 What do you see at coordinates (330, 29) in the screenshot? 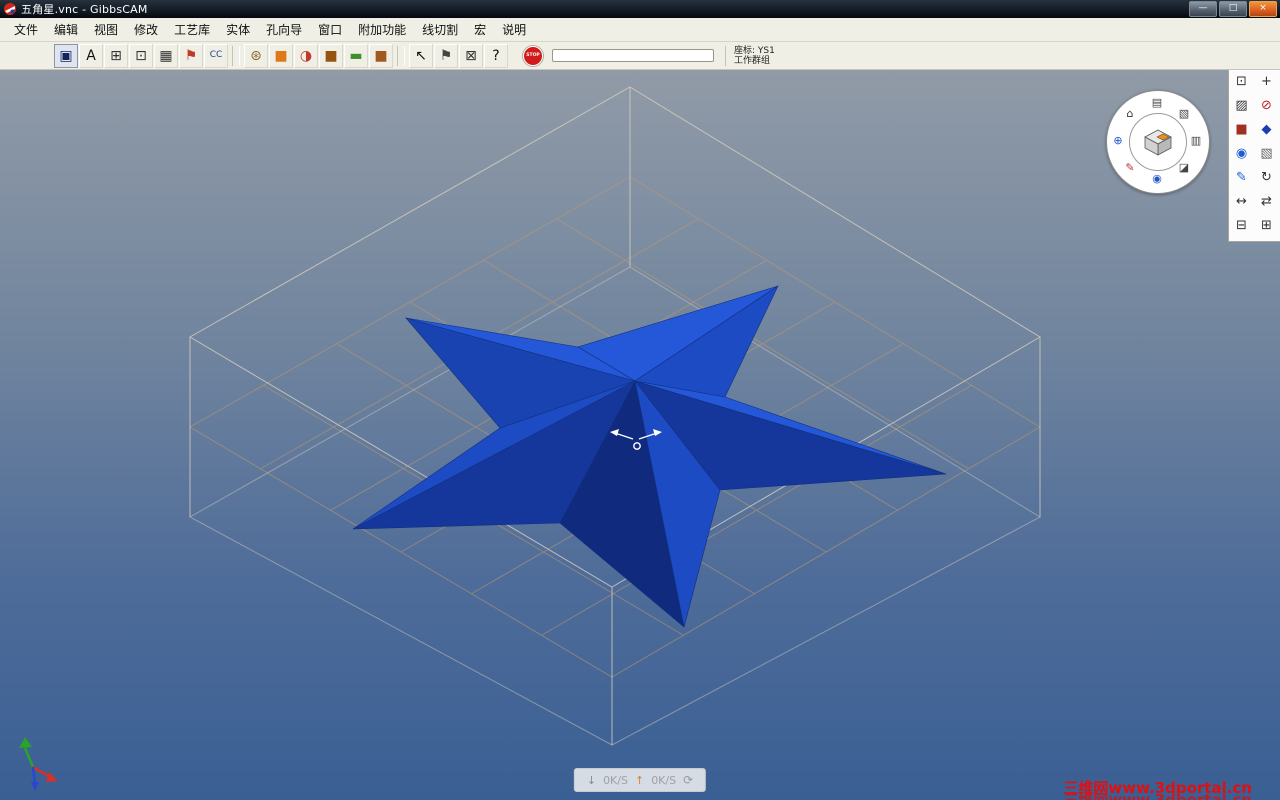
I see `menu-item-窗口: 窗口` at bounding box center [330, 29].